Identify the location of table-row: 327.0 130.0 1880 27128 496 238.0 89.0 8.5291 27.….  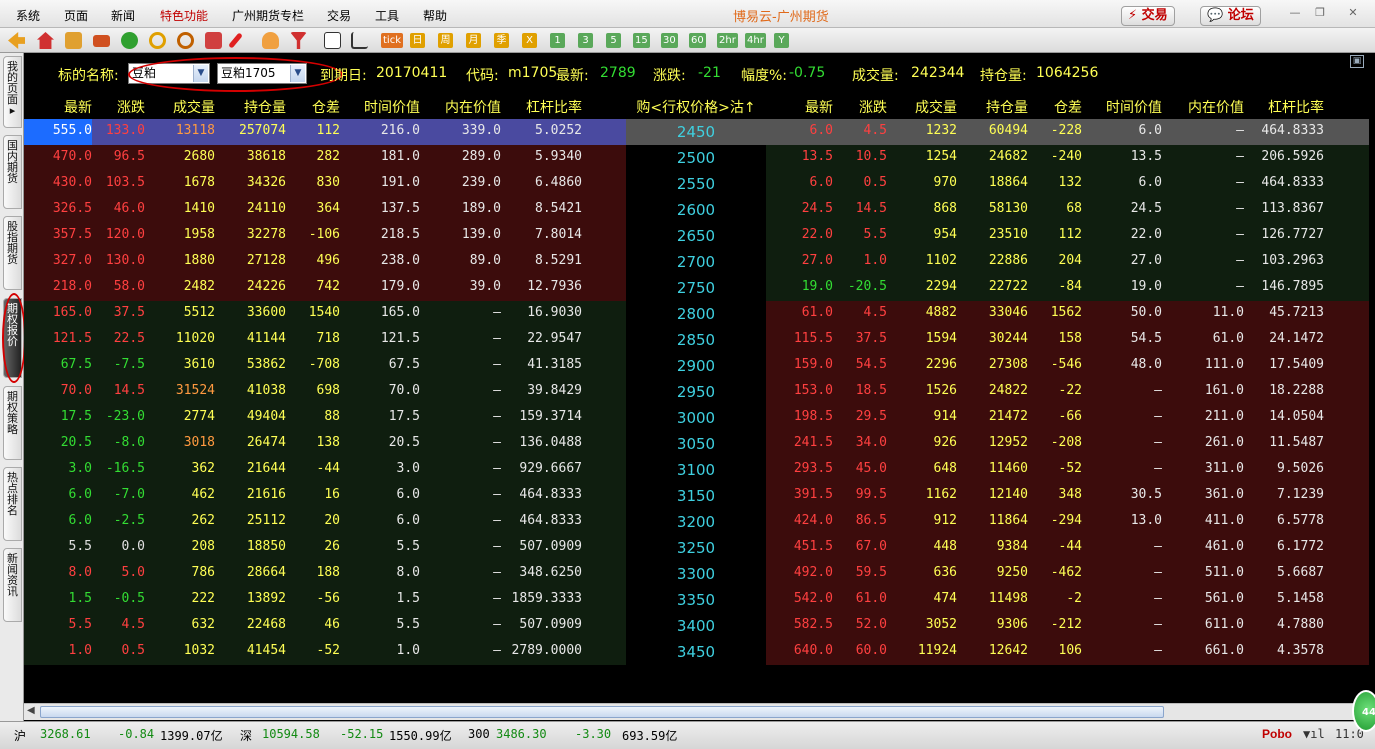
(699, 262).